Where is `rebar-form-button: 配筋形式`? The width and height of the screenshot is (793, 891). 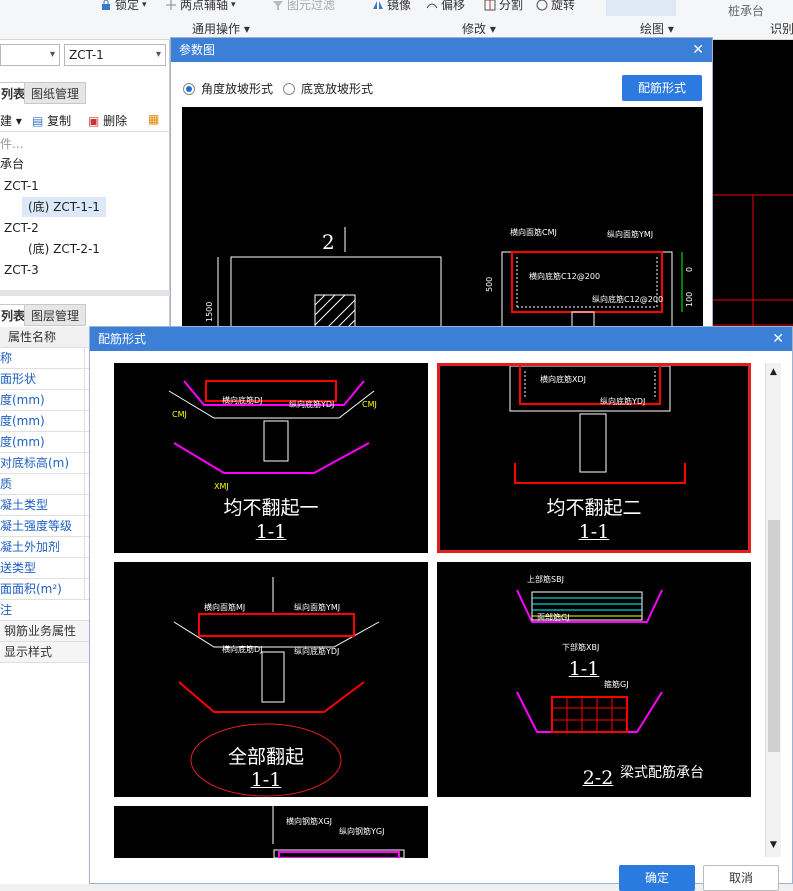
rebar-form-button: 配筋形式 is located at coordinates (662, 88).